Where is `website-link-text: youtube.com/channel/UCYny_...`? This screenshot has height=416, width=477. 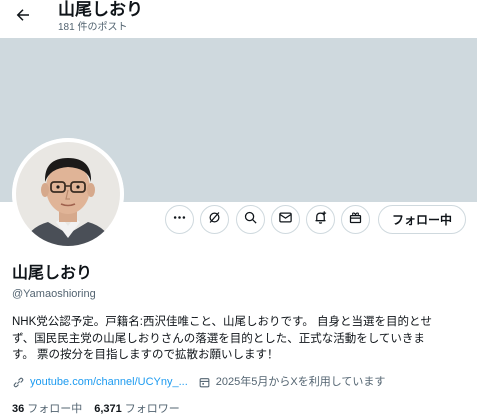
website-link-text: youtube.com/channel/UCYny_... is located at coordinates (109, 382).